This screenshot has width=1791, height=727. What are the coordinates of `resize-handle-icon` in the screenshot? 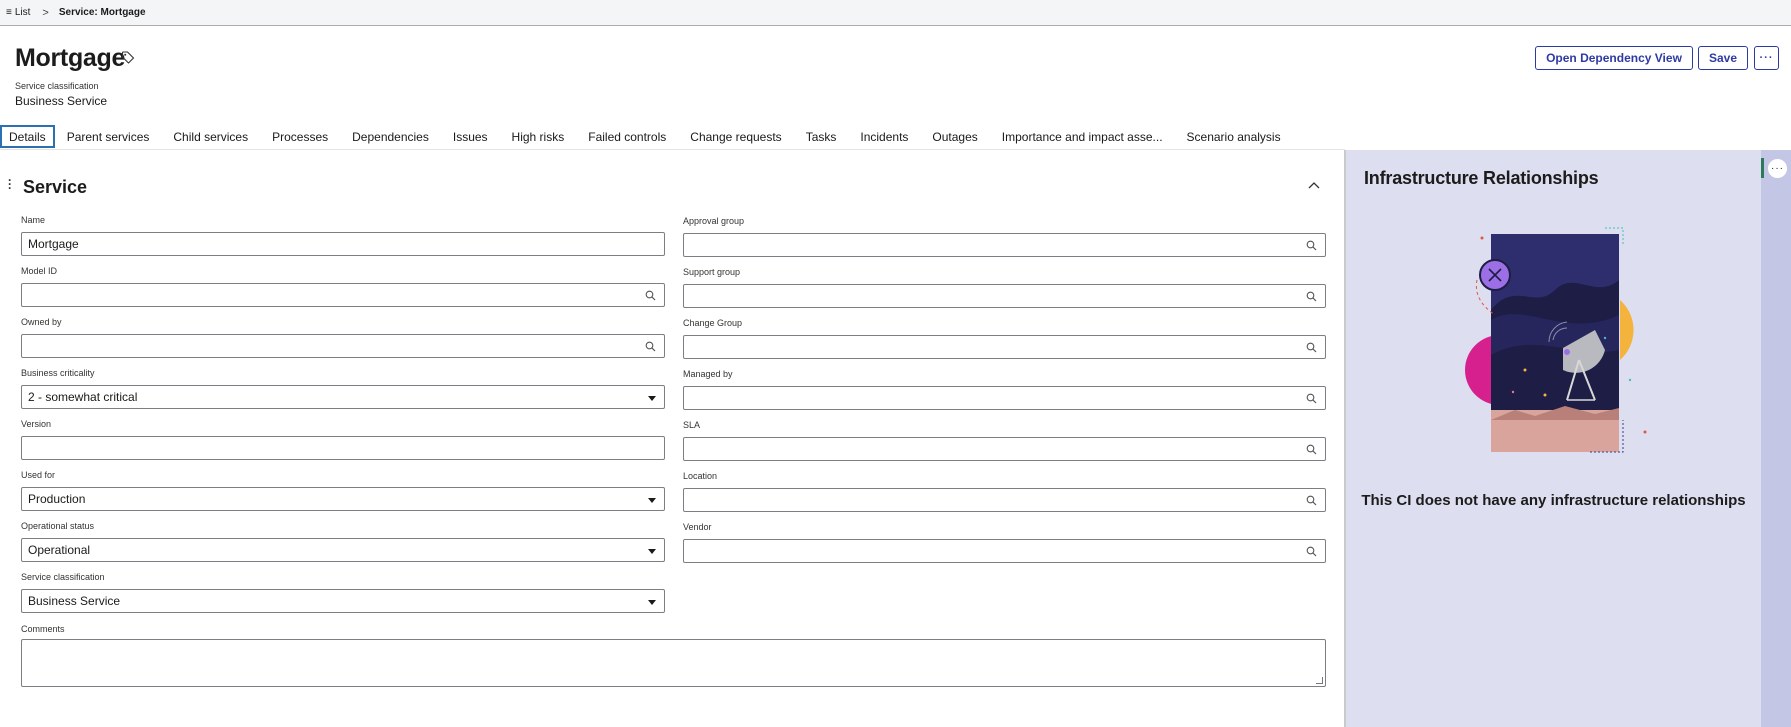 It's located at (1319, 680).